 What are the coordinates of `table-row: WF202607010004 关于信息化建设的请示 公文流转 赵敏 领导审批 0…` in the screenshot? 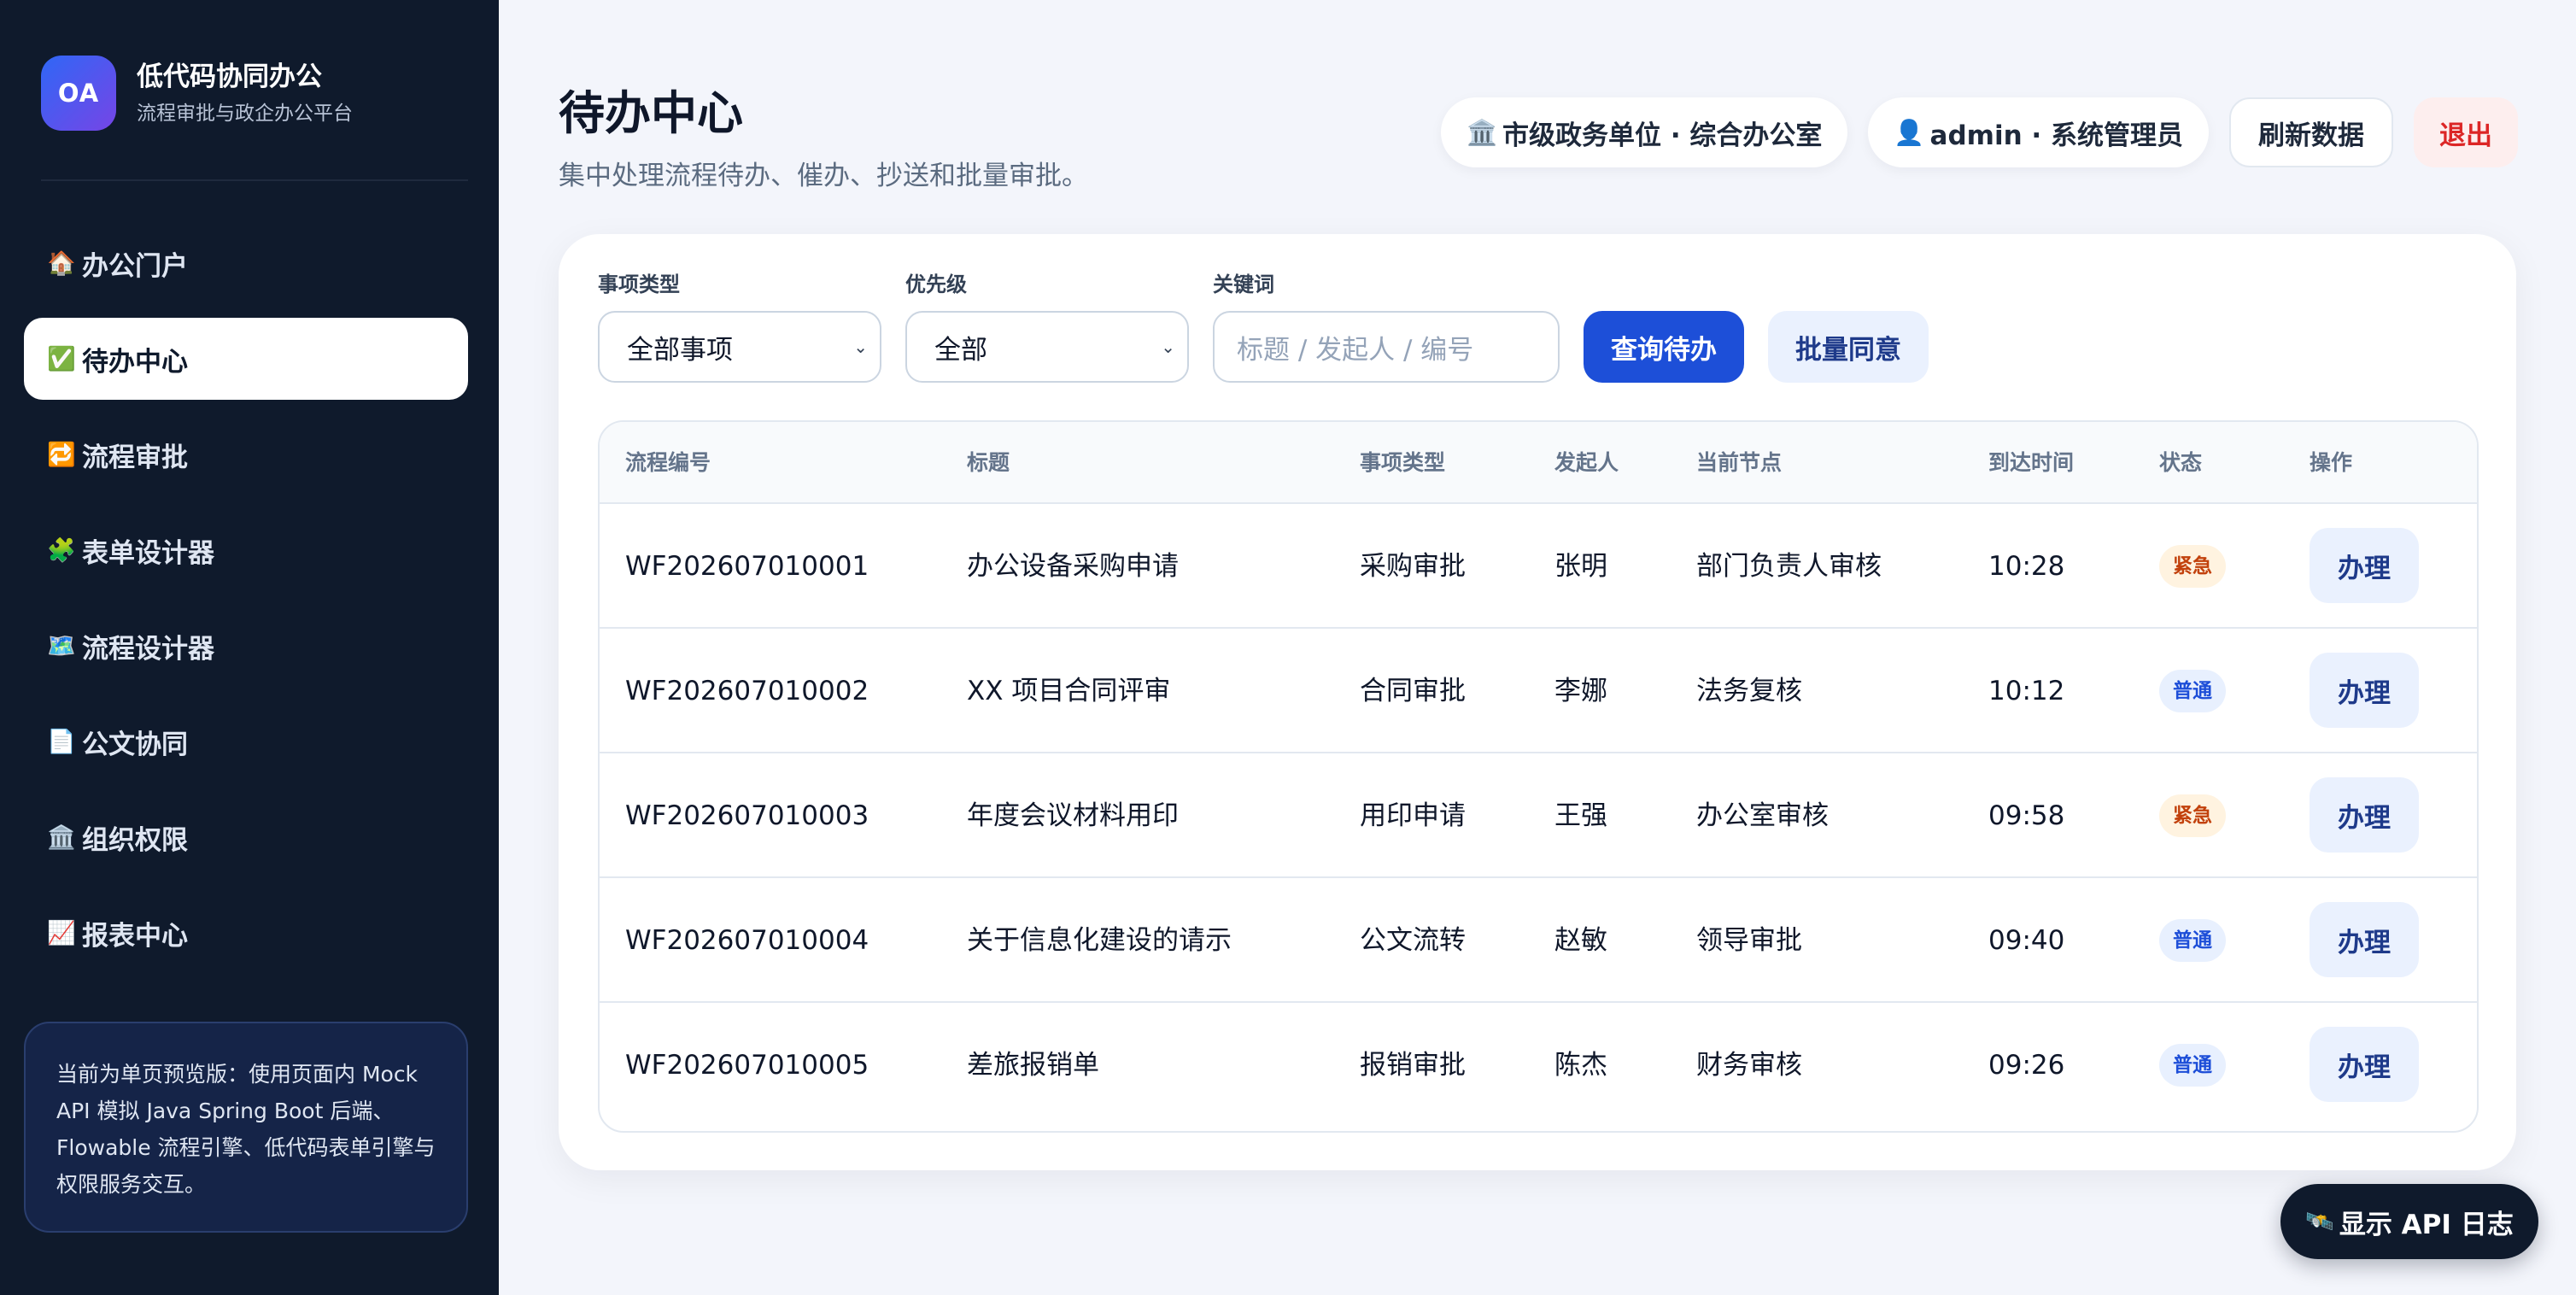 It's located at (1538, 940).